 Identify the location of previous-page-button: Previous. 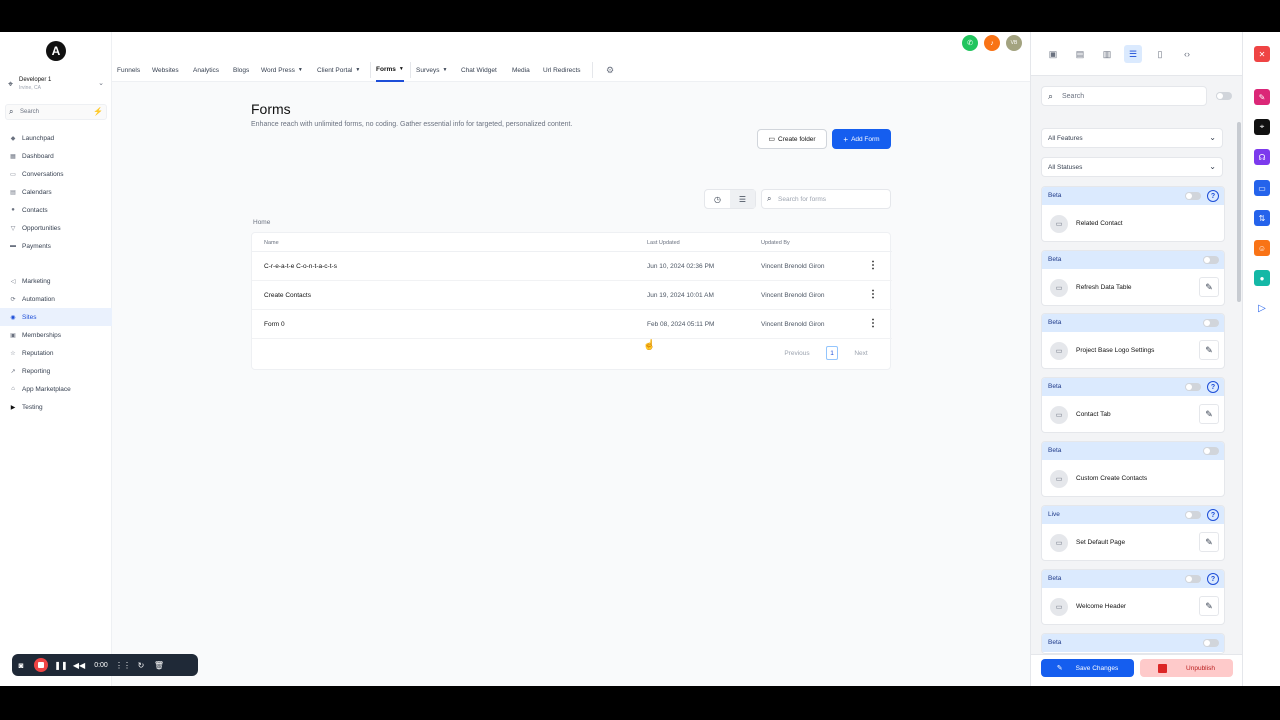
(797, 353).